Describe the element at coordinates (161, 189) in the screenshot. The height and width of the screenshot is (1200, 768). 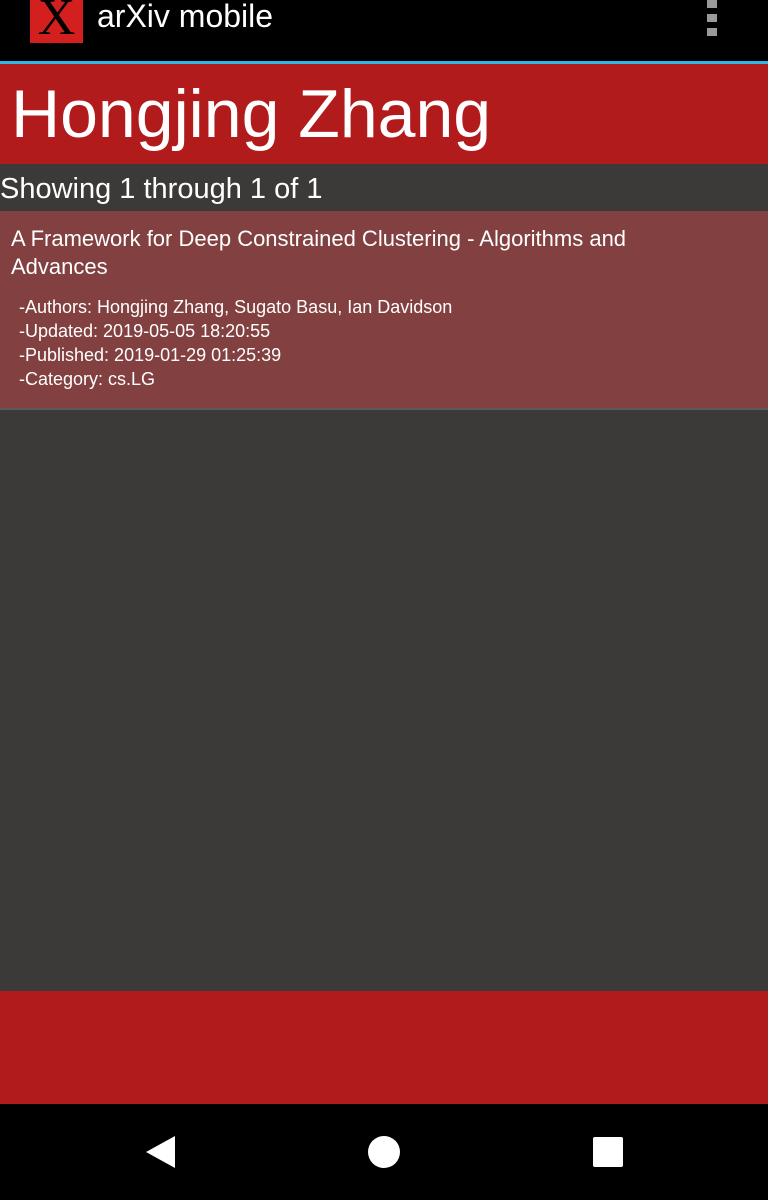
I see `results-count: Showing 1 through 1 of 1` at that location.